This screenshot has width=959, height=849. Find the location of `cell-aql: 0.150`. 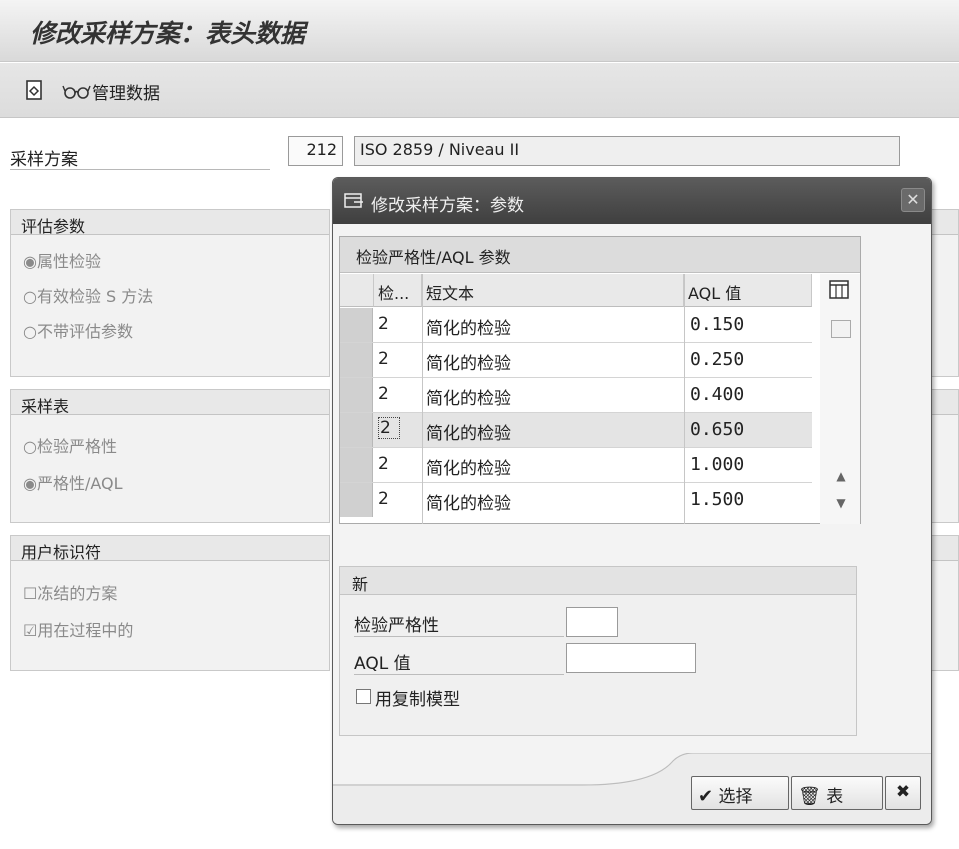

cell-aql: 0.150 is located at coordinates (717, 324).